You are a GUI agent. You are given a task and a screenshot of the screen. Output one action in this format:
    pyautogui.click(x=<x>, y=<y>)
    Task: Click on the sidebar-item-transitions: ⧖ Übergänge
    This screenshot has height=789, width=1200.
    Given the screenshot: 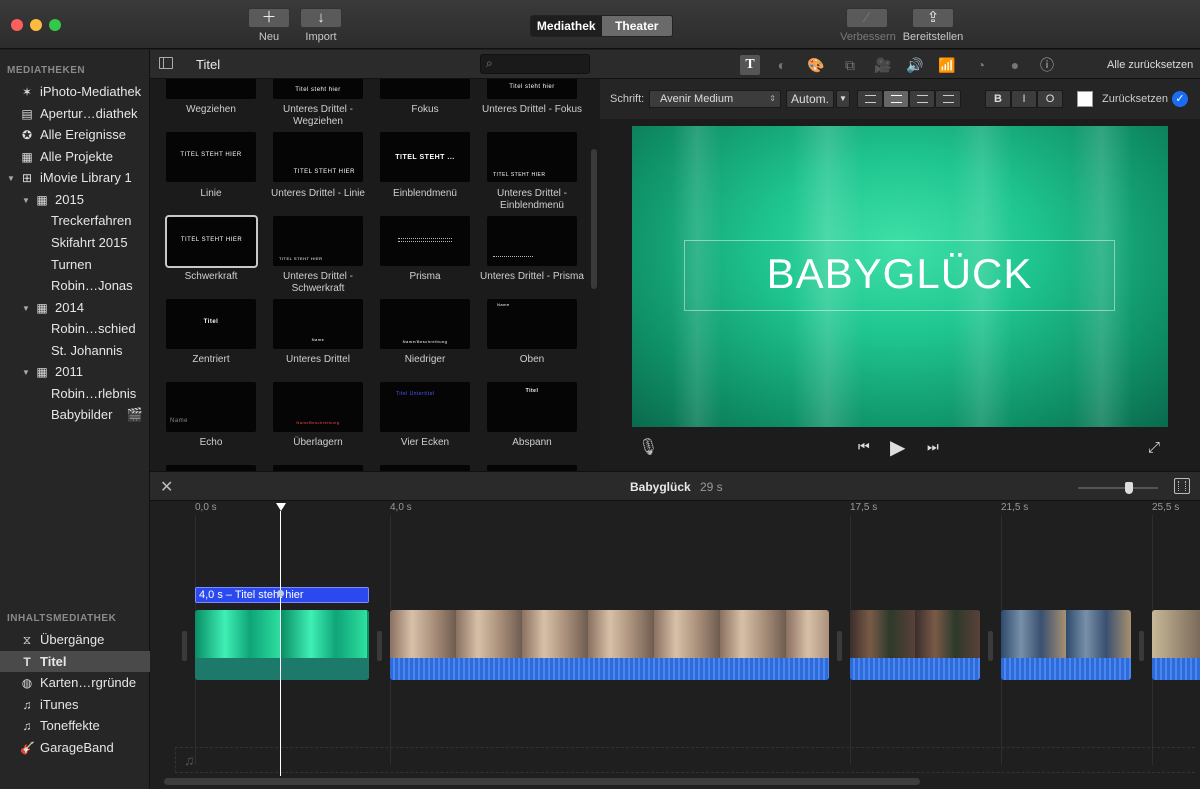 What is the action you would take?
    pyautogui.click(x=62, y=639)
    